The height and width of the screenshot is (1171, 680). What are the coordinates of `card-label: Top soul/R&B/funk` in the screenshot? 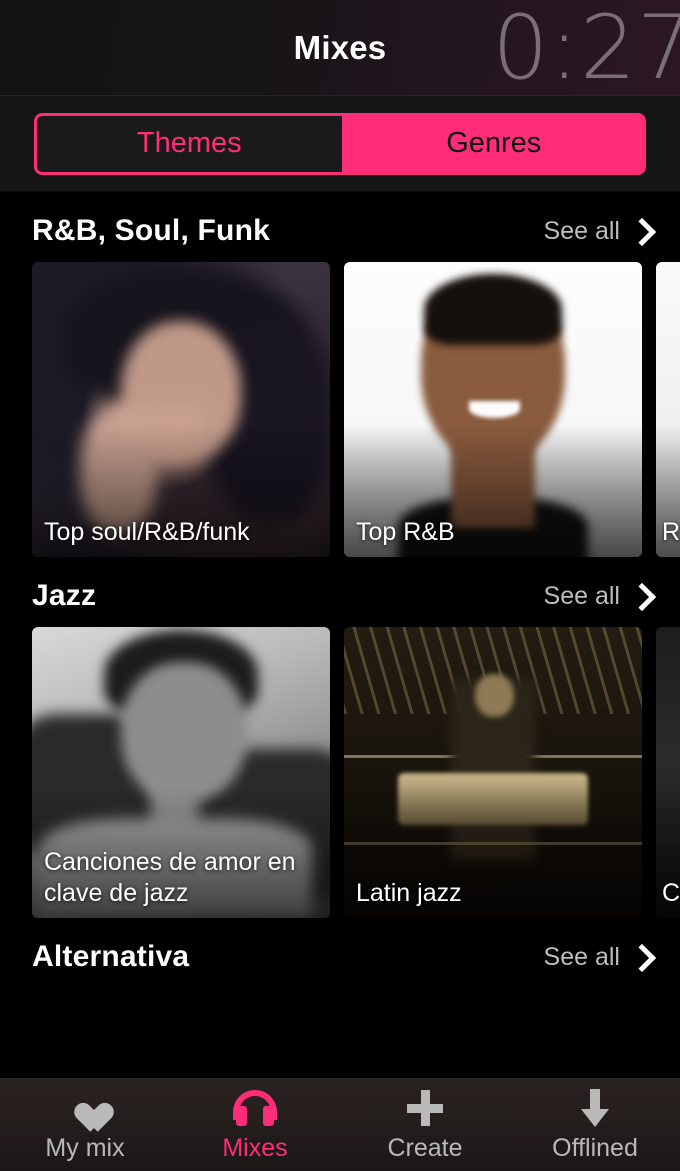 It's located at (147, 531).